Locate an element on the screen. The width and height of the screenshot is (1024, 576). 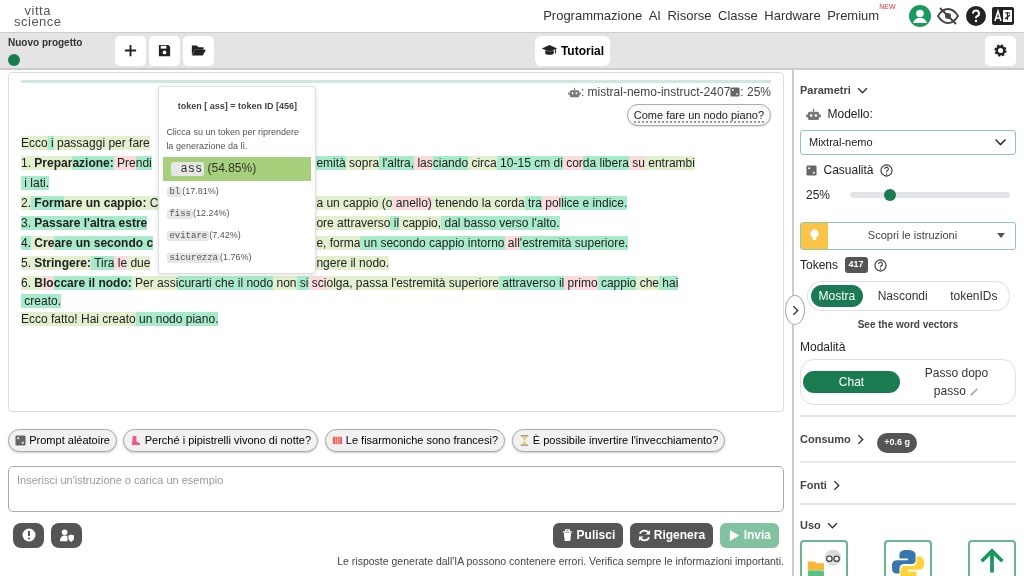
token: lice e indice. is located at coordinates (594, 203).